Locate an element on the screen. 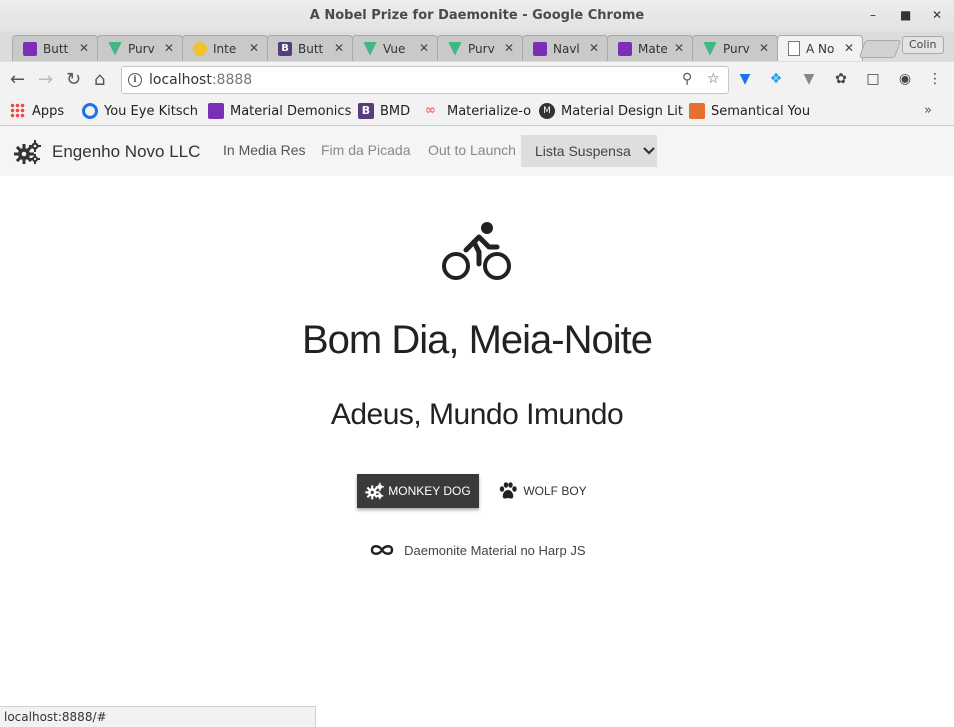 This screenshot has width=954, height=727. url-host: localhost is located at coordinates (180, 80).